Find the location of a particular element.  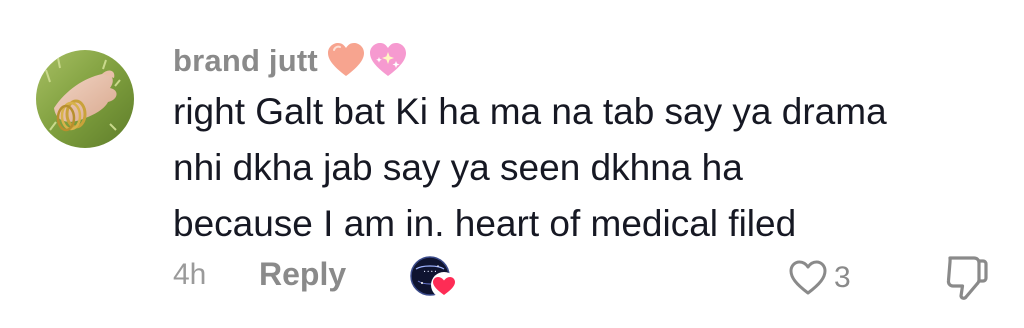

creator-avatar-icon: • • • • is located at coordinates (433, 277).